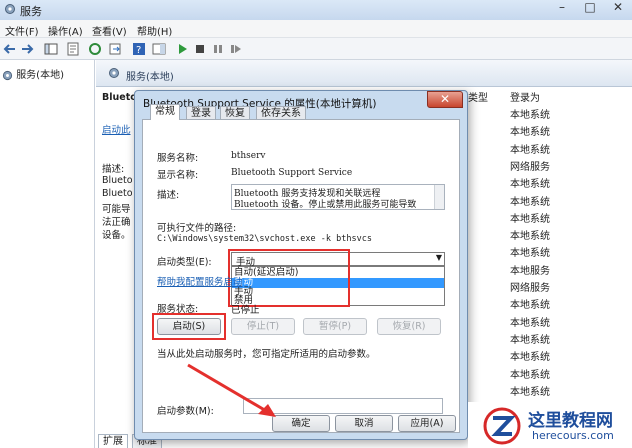  I want to click on pause-service-icon, so click(218, 49).